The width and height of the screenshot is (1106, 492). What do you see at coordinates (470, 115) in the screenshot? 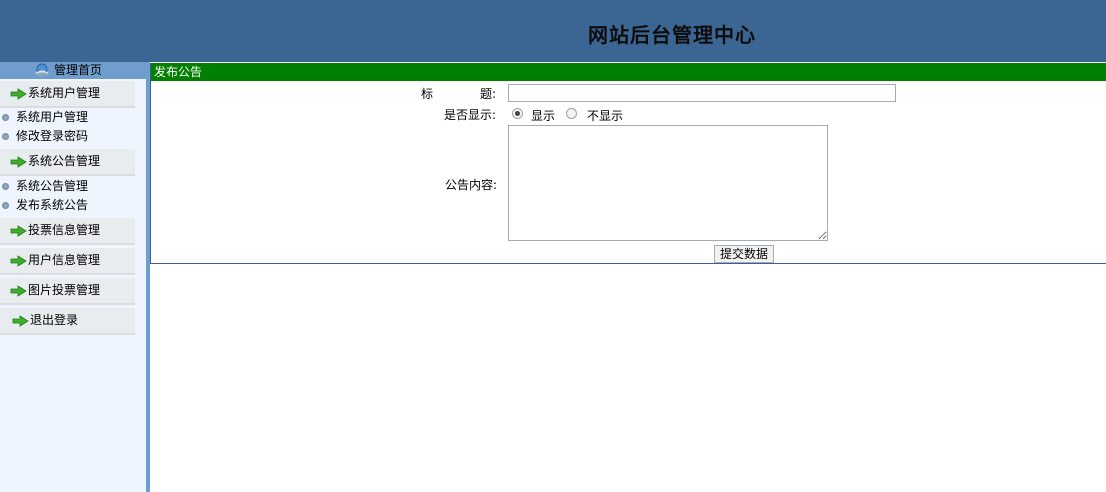
I see `show-label: 是否显示:` at bounding box center [470, 115].